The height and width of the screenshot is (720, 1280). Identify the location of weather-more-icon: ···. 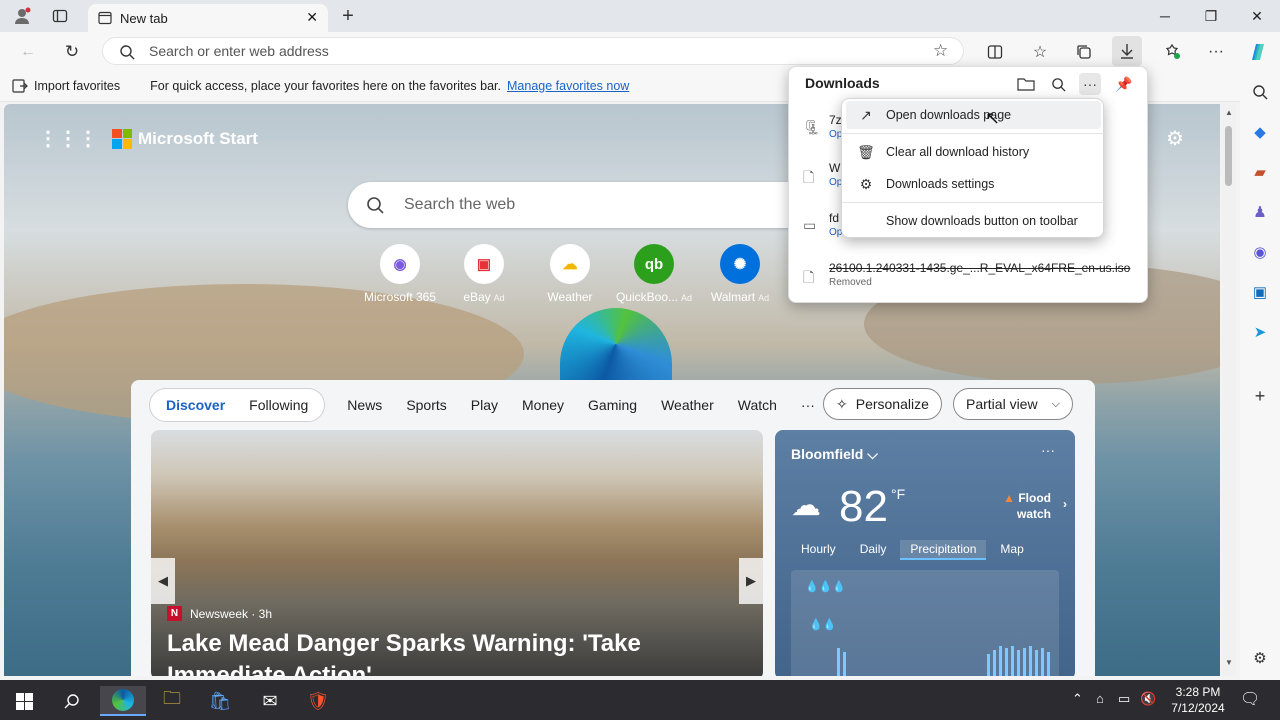
(1048, 450).